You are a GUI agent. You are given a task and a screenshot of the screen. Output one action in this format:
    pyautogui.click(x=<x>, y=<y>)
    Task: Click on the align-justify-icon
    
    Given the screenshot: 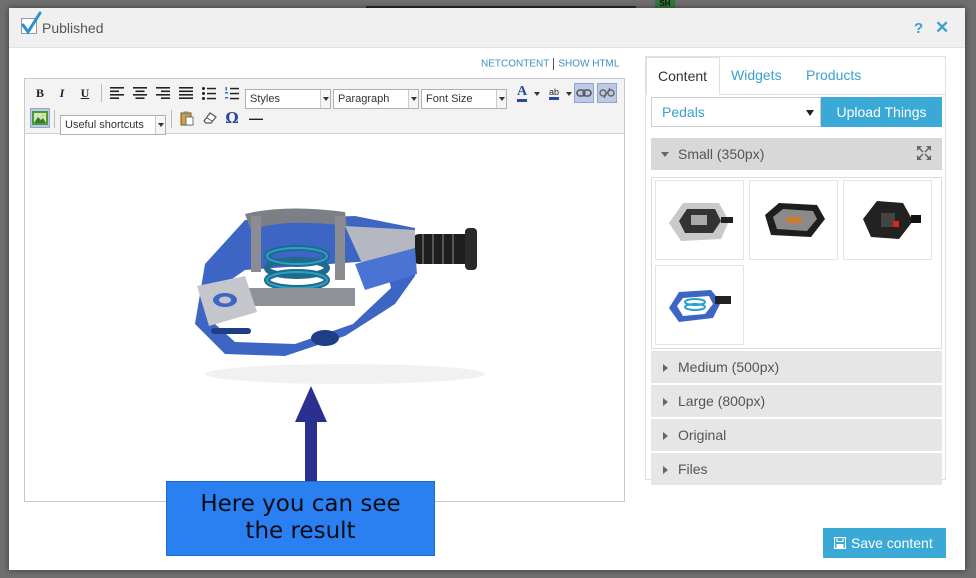 What is the action you would take?
    pyautogui.click(x=186, y=93)
    